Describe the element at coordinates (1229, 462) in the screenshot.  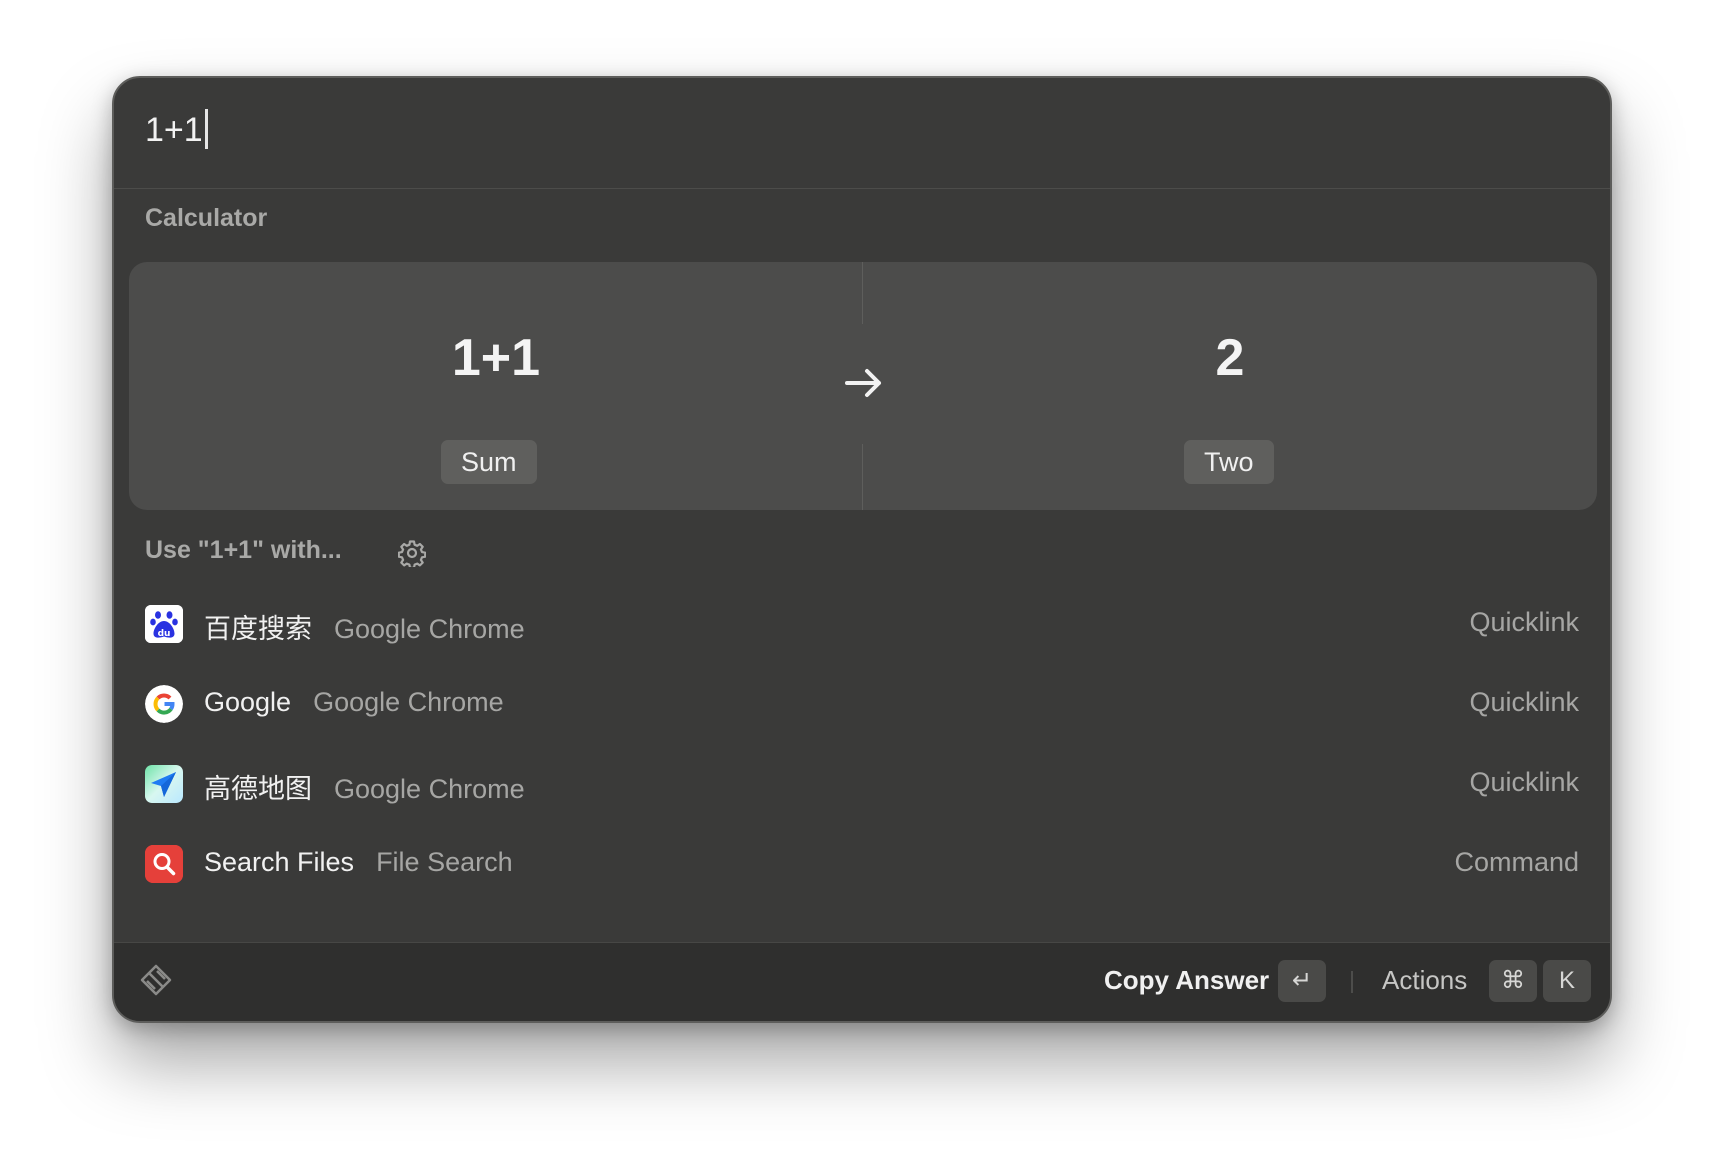
I see `calculator-result-label: Two` at that location.